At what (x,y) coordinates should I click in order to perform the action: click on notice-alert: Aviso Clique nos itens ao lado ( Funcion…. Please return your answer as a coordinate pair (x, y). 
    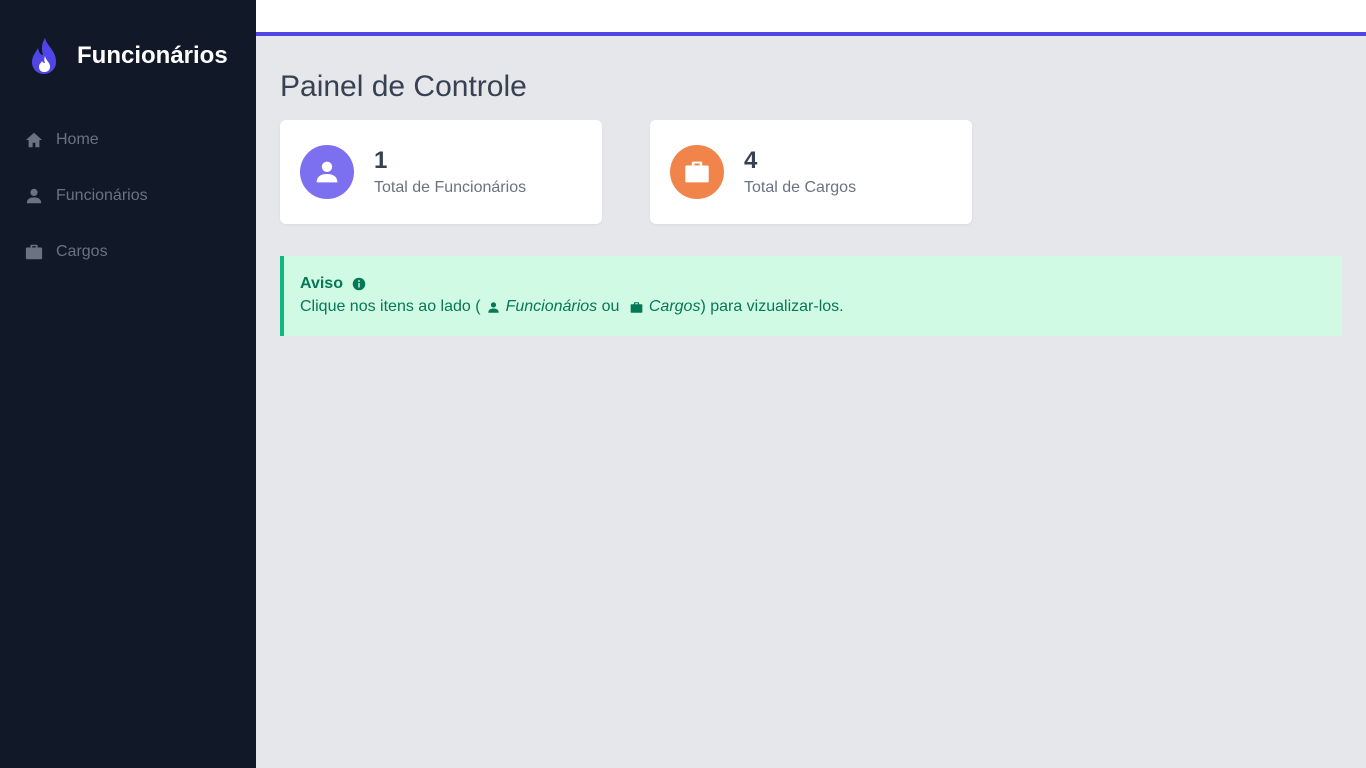
    Looking at the image, I should click on (811, 296).